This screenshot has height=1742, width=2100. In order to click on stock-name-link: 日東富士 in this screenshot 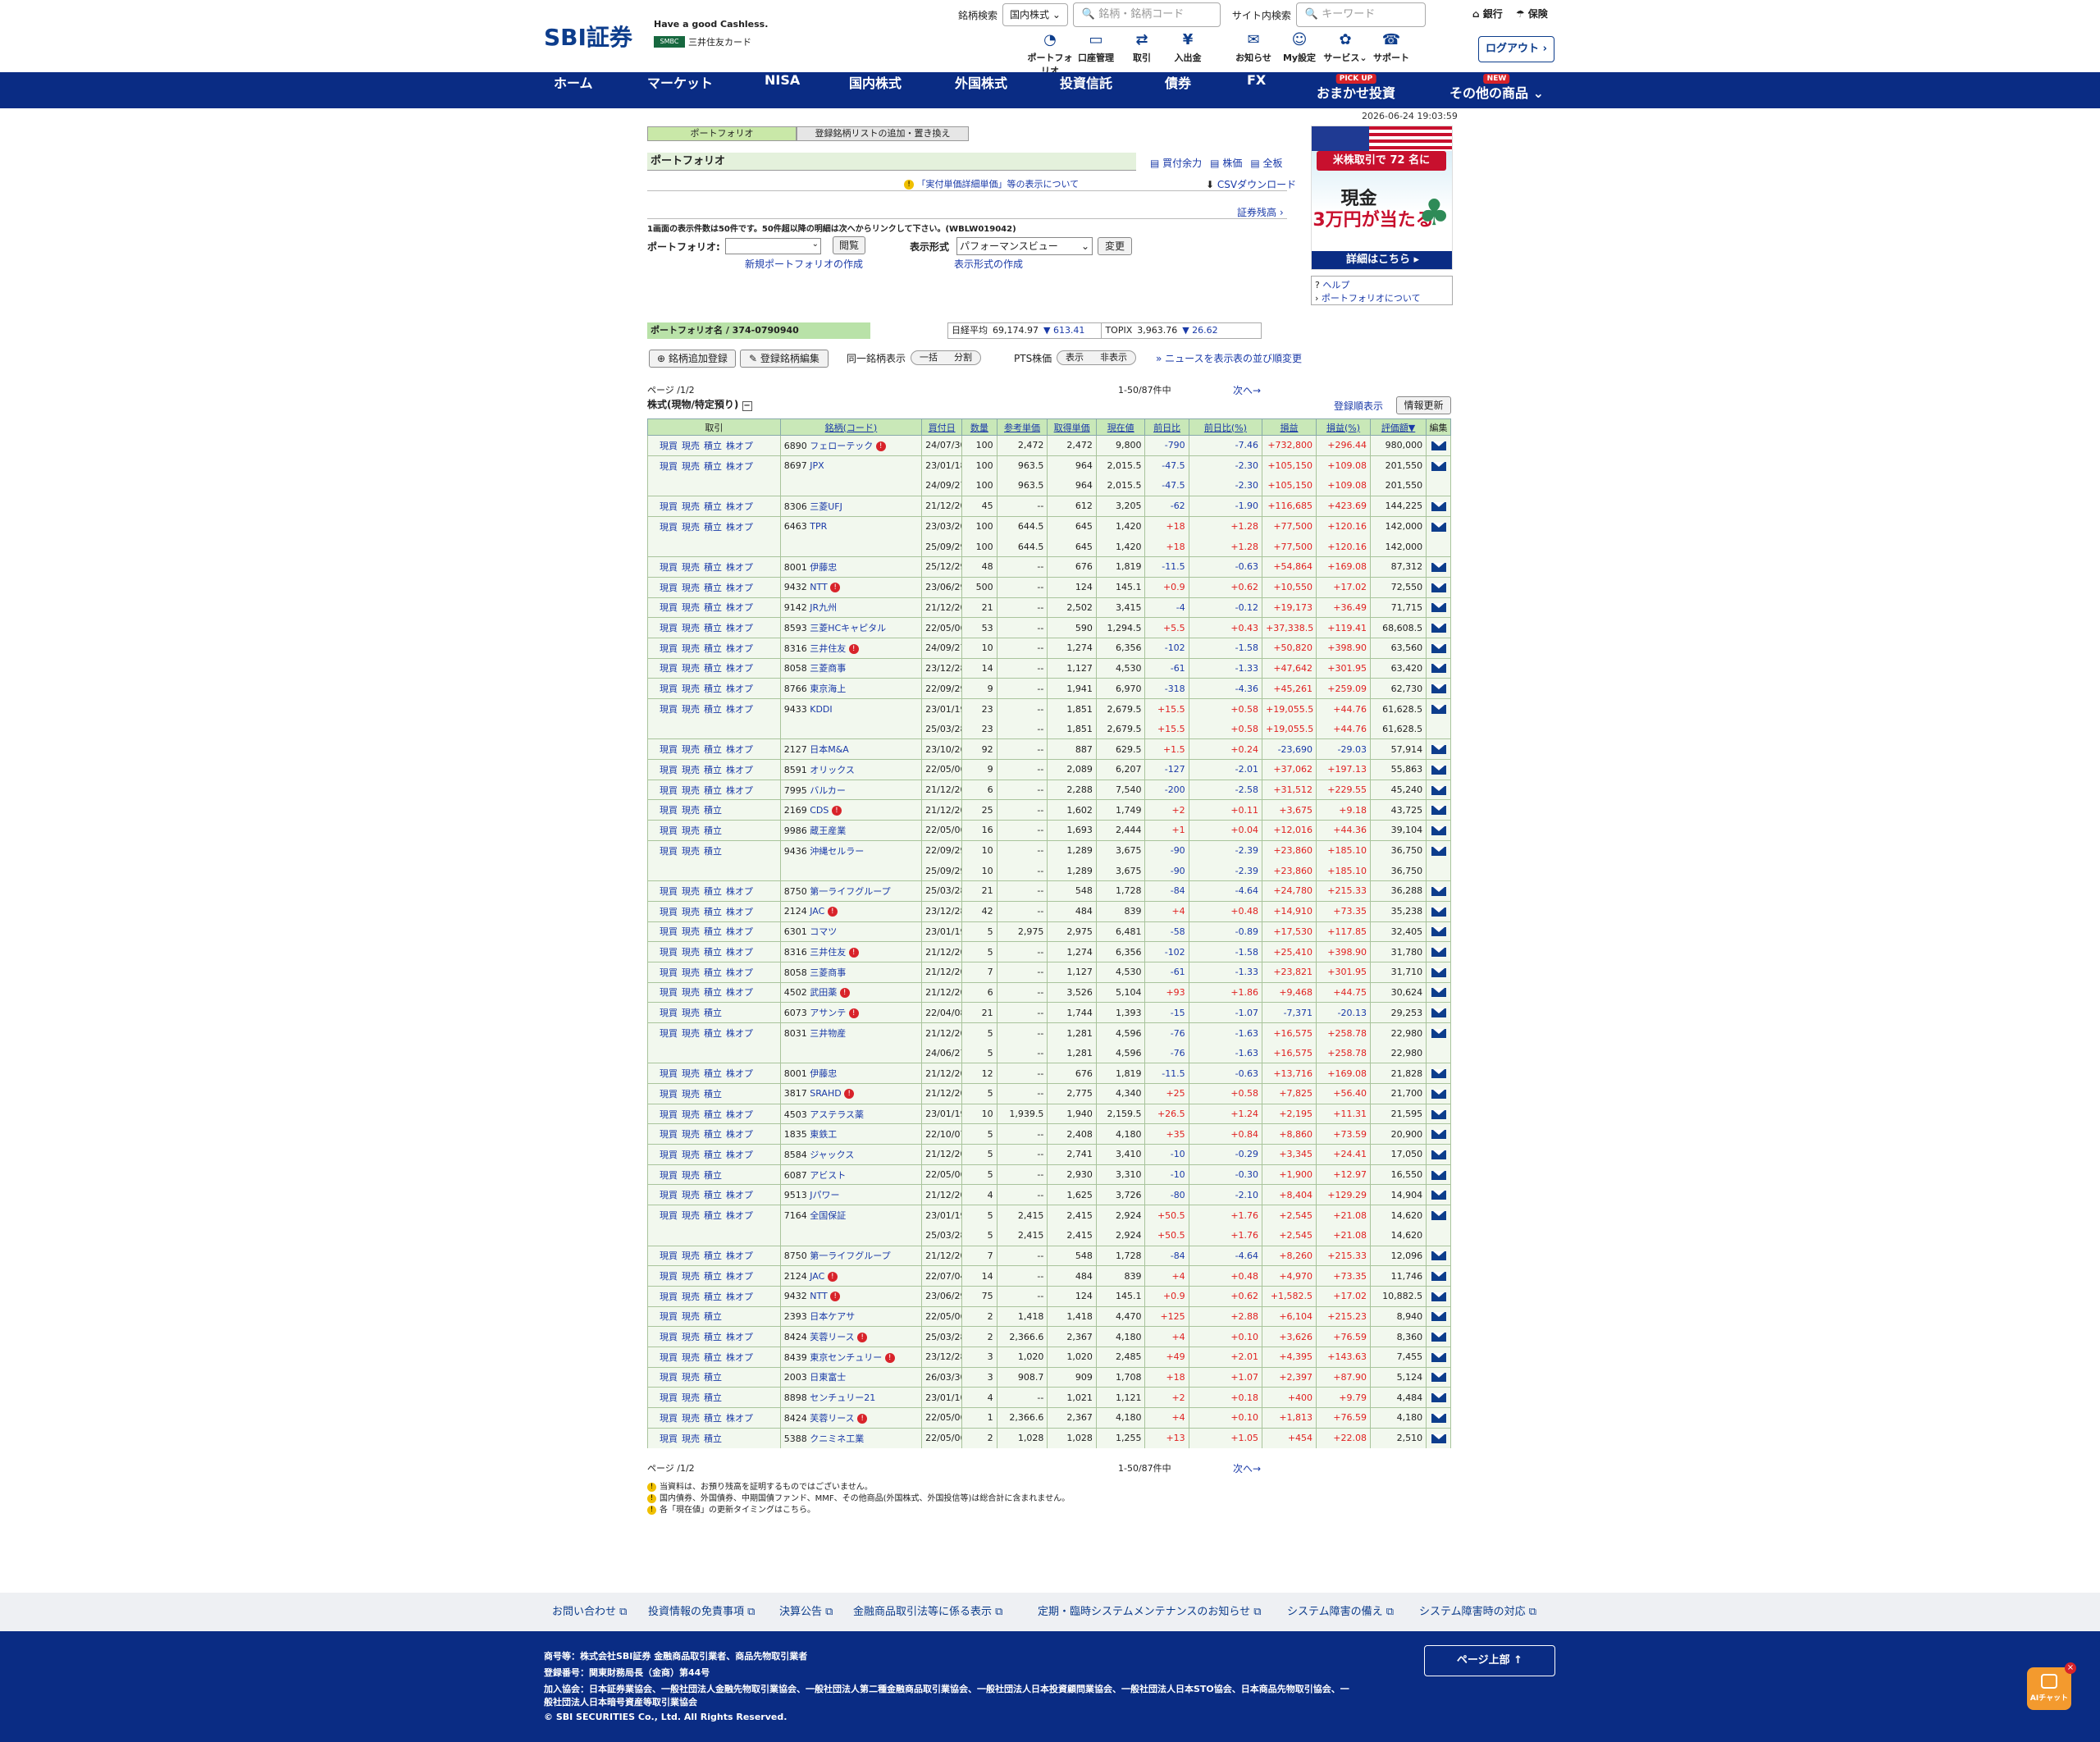, I will do `click(828, 1377)`.